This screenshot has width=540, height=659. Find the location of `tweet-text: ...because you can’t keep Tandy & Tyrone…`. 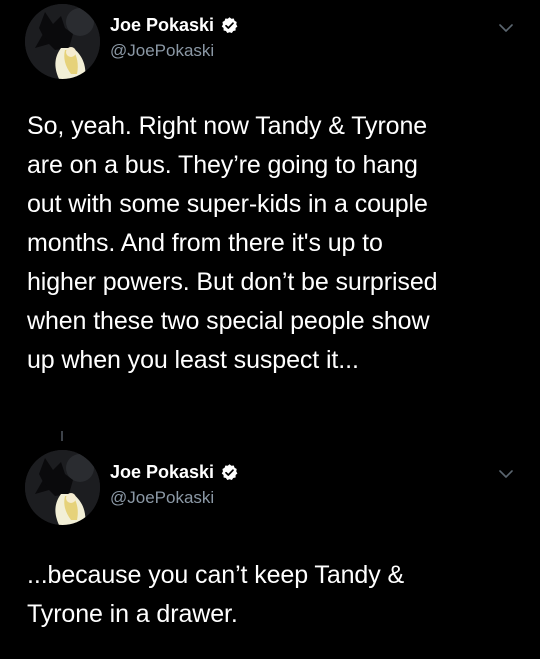

tweet-text: ...because you can’t keep Tandy & Tyrone… is located at coordinates (216, 594).